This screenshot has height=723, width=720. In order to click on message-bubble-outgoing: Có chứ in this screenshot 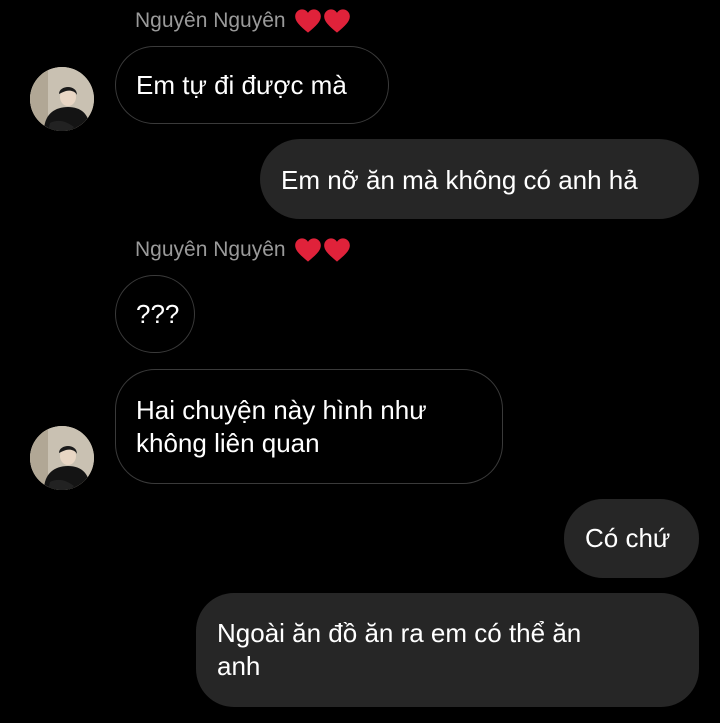, I will do `click(631, 538)`.